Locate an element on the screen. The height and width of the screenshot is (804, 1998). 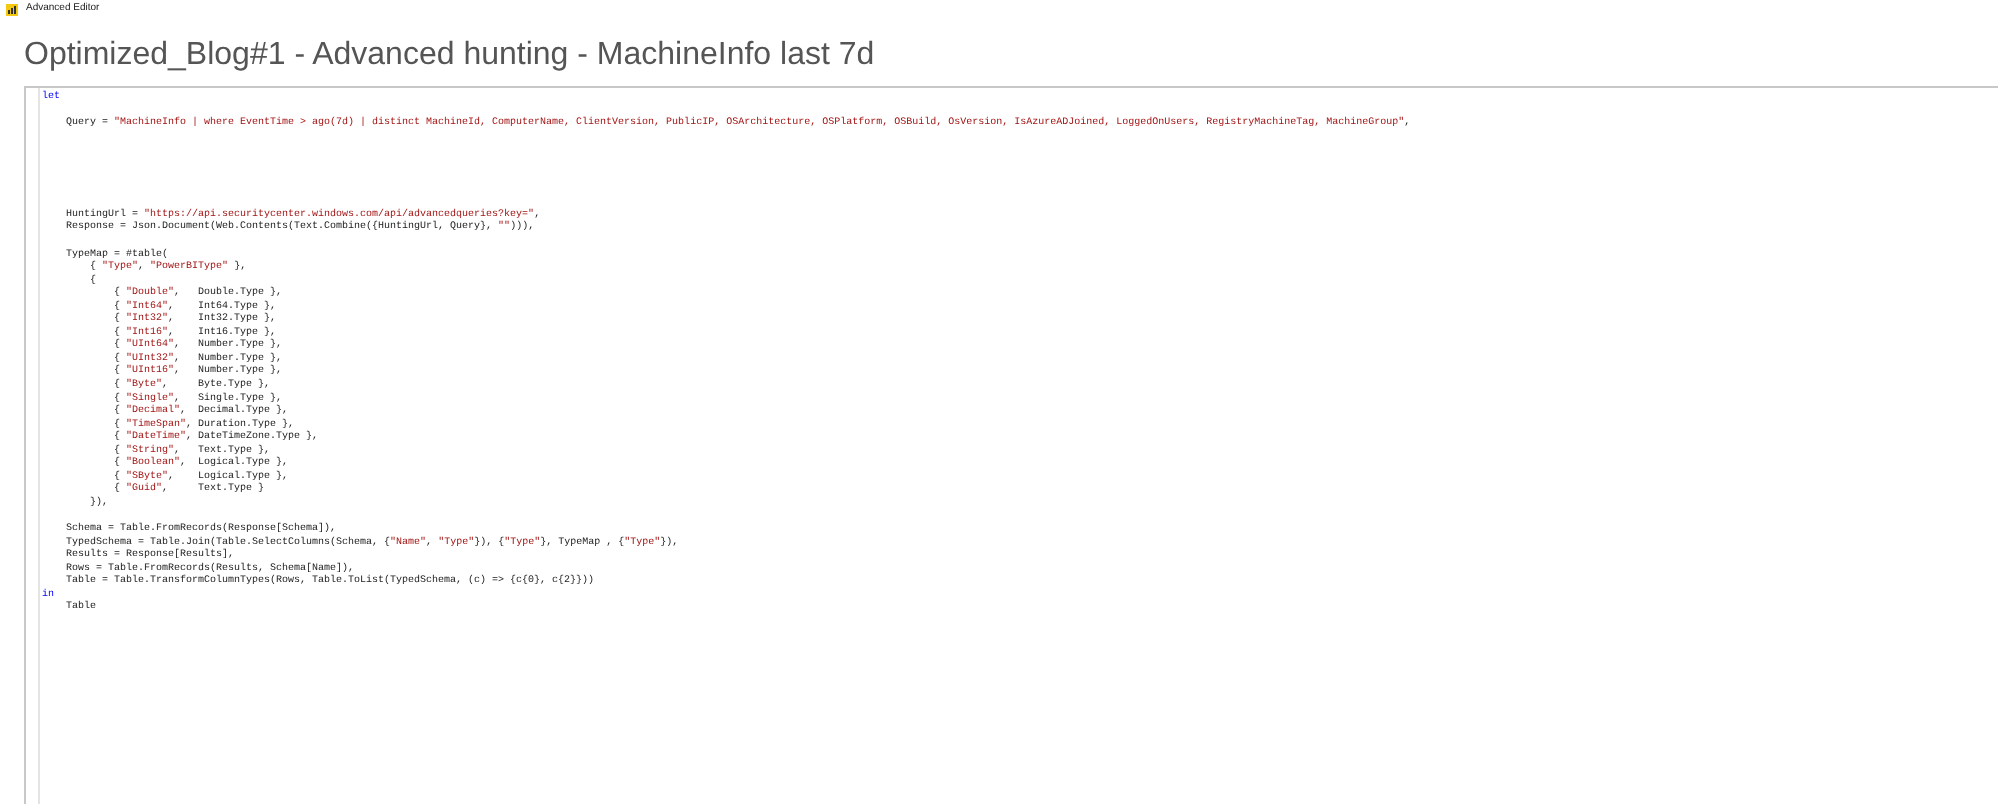
query-title: Optimized_Blog#1 - Advanced hunting - MachineInfo last 7d is located at coordinates (450, 56).